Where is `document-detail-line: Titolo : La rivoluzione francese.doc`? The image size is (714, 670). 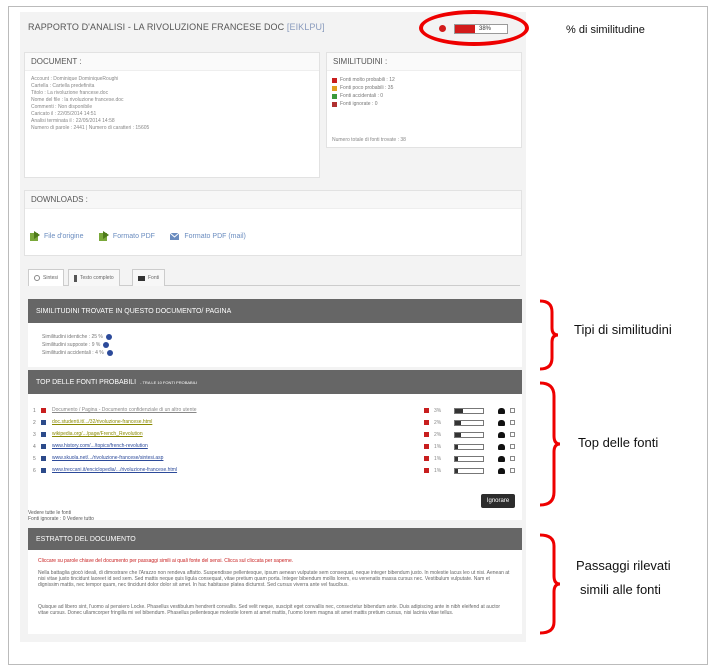 document-detail-line: Titolo : La rivoluzione francese.doc is located at coordinates (70, 93).